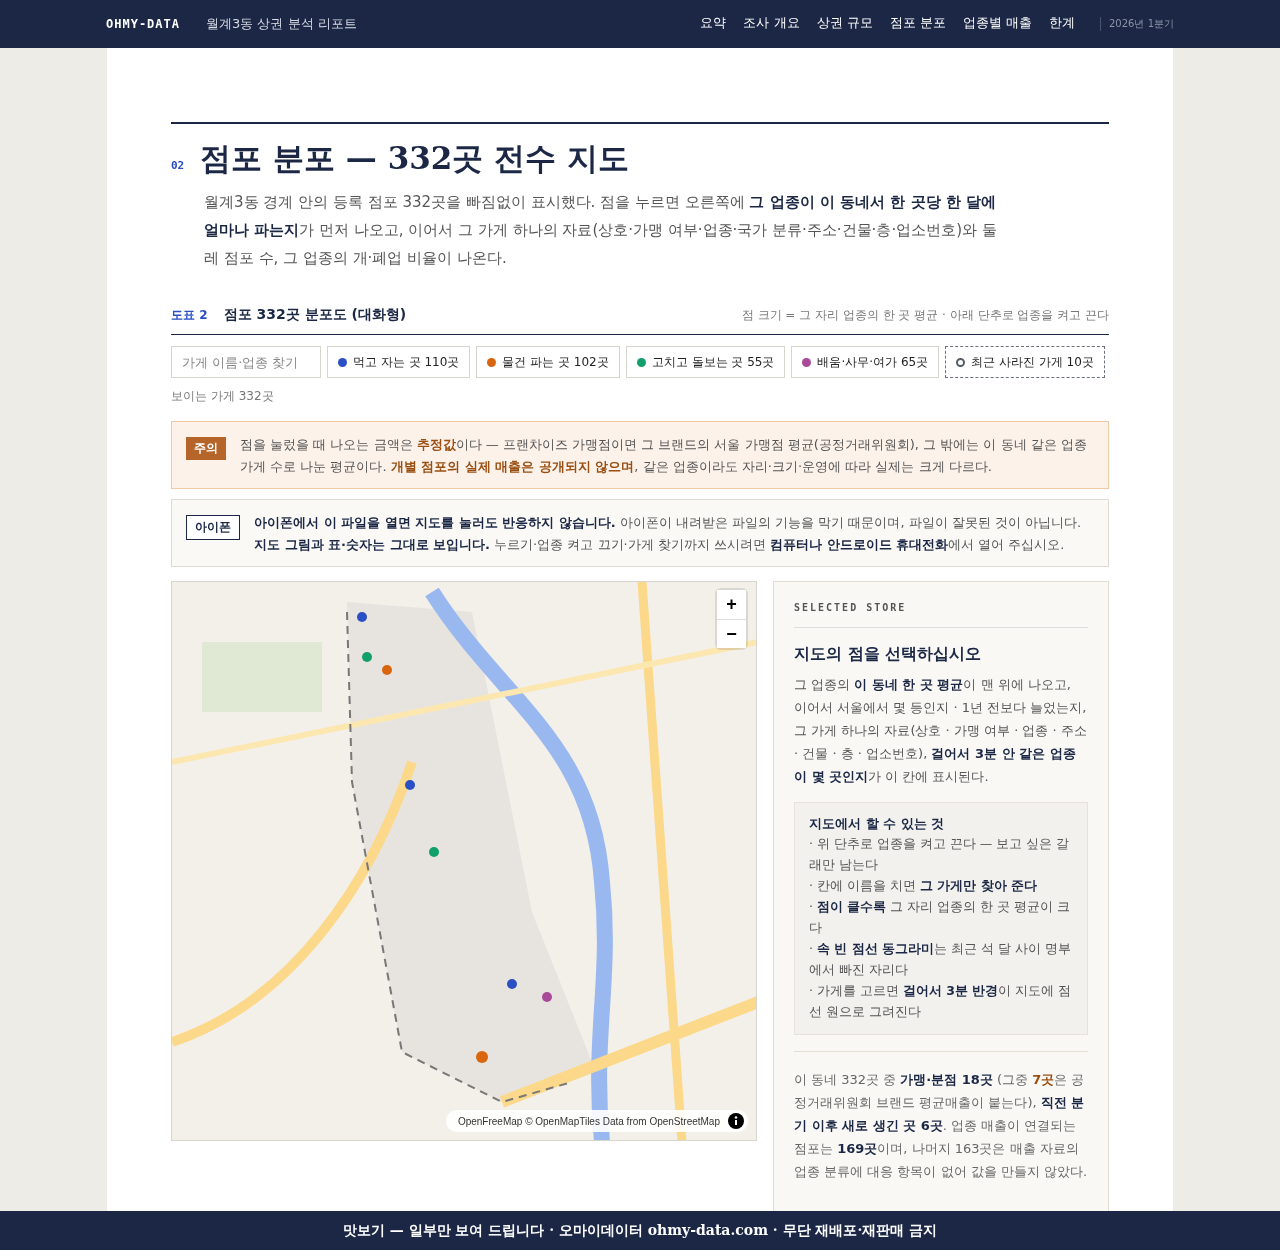 The image size is (1280, 1250). I want to click on map-attribution: OpenFreeMap © OpenMapTiles Data from OpenStreetMap, so click(588, 1121).